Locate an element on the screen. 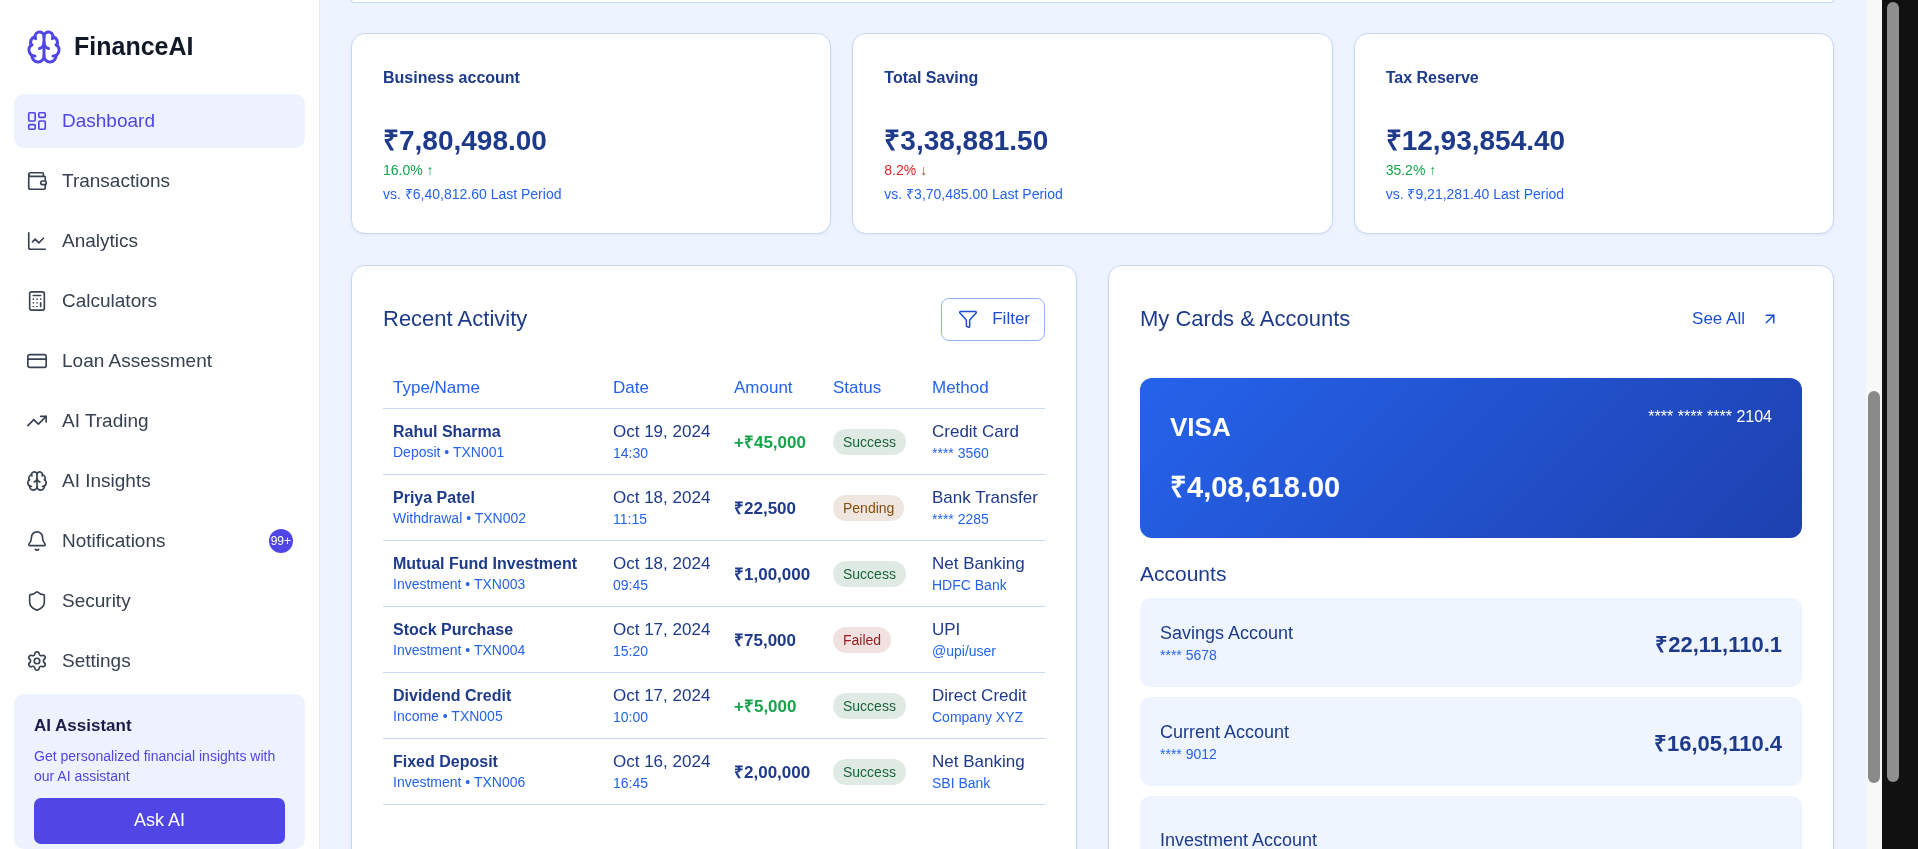 The width and height of the screenshot is (1918, 849). transaction-name: Dividend Credit is located at coordinates (453, 696).